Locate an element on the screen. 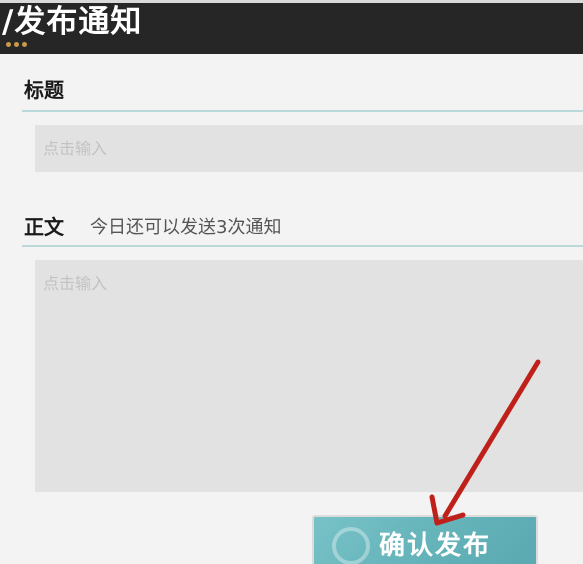 The width and height of the screenshot is (583, 564). confirm-publish-button: 确认发布 is located at coordinates (425, 539).